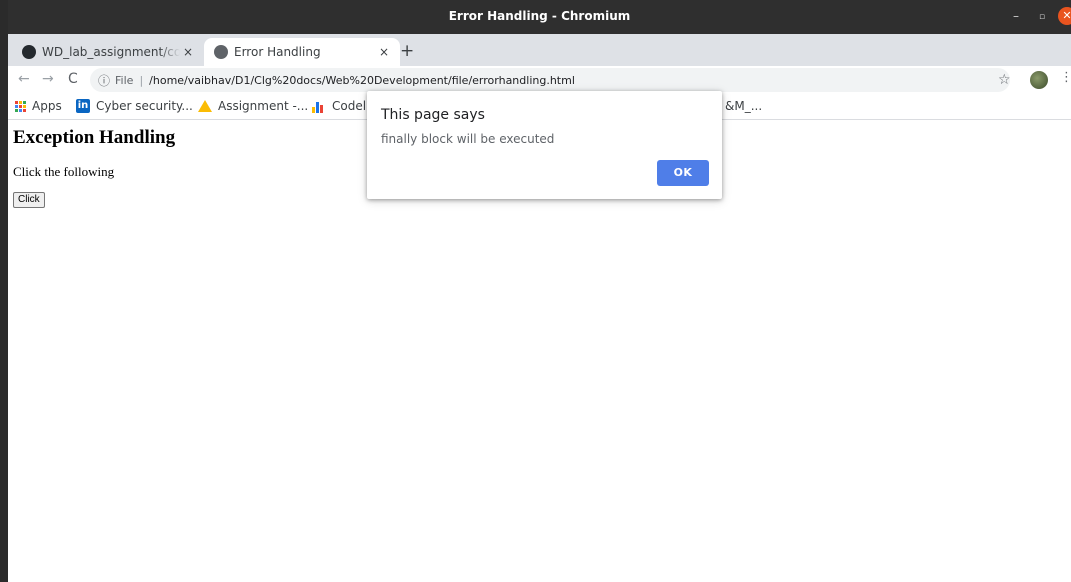  What do you see at coordinates (407, 51) in the screenshot?
I see `new-tab-button: +` at bounding box center [407, 51].